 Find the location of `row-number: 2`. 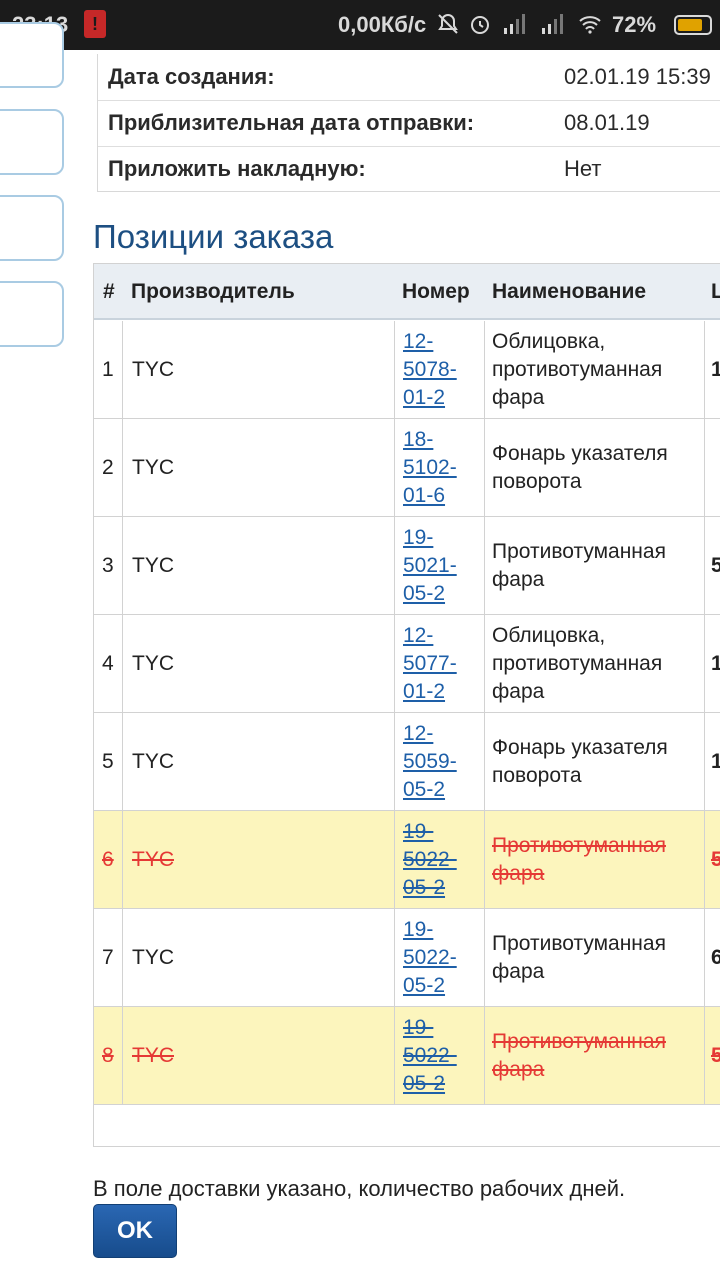

row-number: 2 is located at coordinates (108, 467).